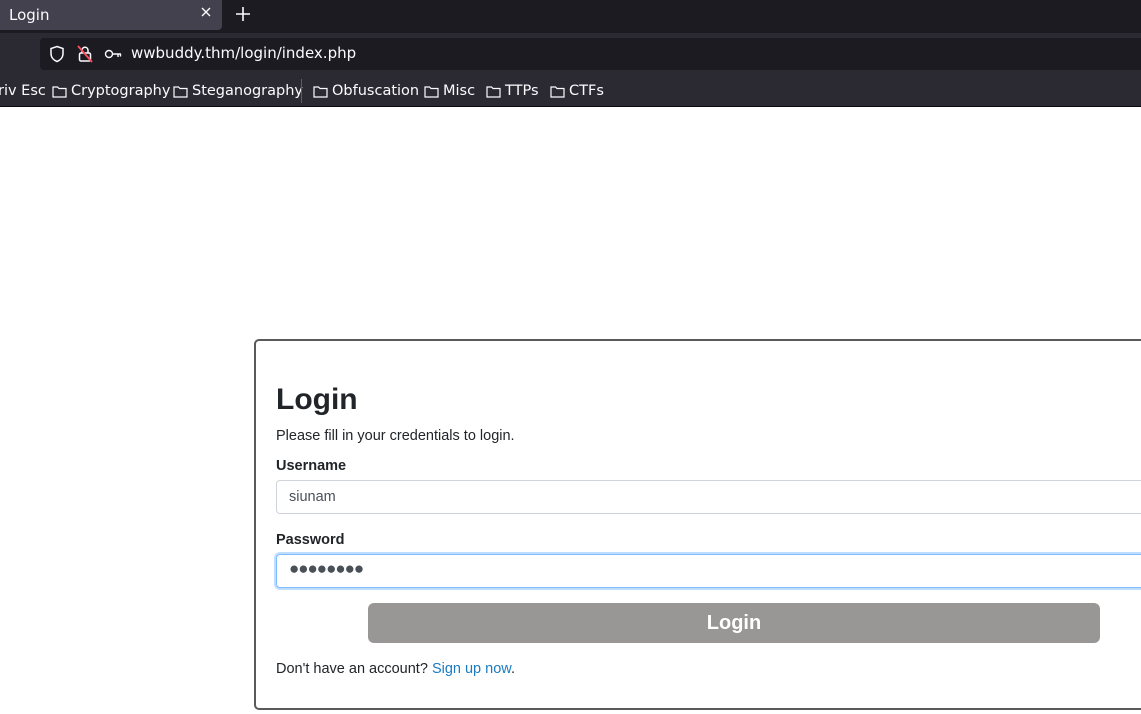  I want to click on tab-title: Login, so click(29, 15).